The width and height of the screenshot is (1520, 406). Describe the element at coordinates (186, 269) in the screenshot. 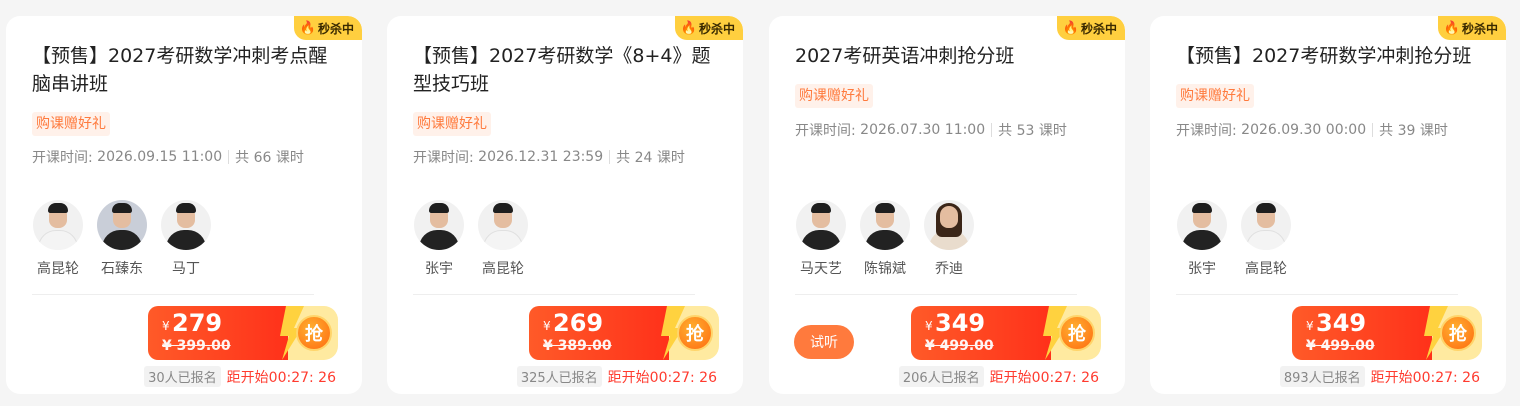

I see `teacher-name: 马丁` at that location.